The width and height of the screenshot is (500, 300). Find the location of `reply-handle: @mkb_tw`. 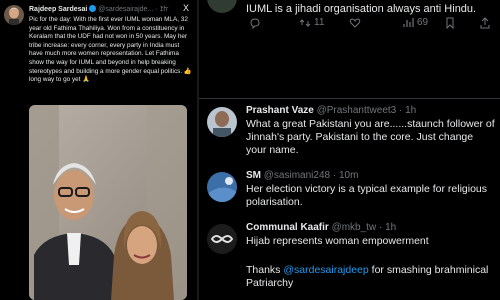

reply-handle: @mkb_tw is located at coordinates (354, 227).